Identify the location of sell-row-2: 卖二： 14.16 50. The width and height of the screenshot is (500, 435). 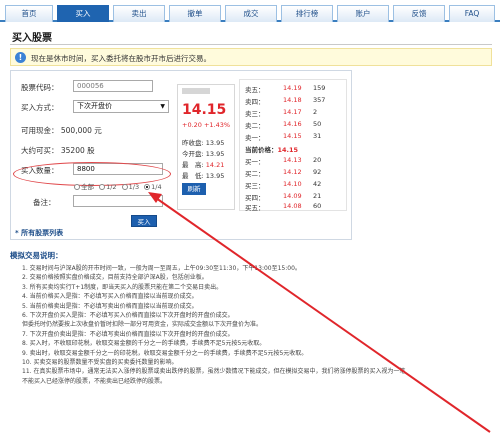
(295, 125).